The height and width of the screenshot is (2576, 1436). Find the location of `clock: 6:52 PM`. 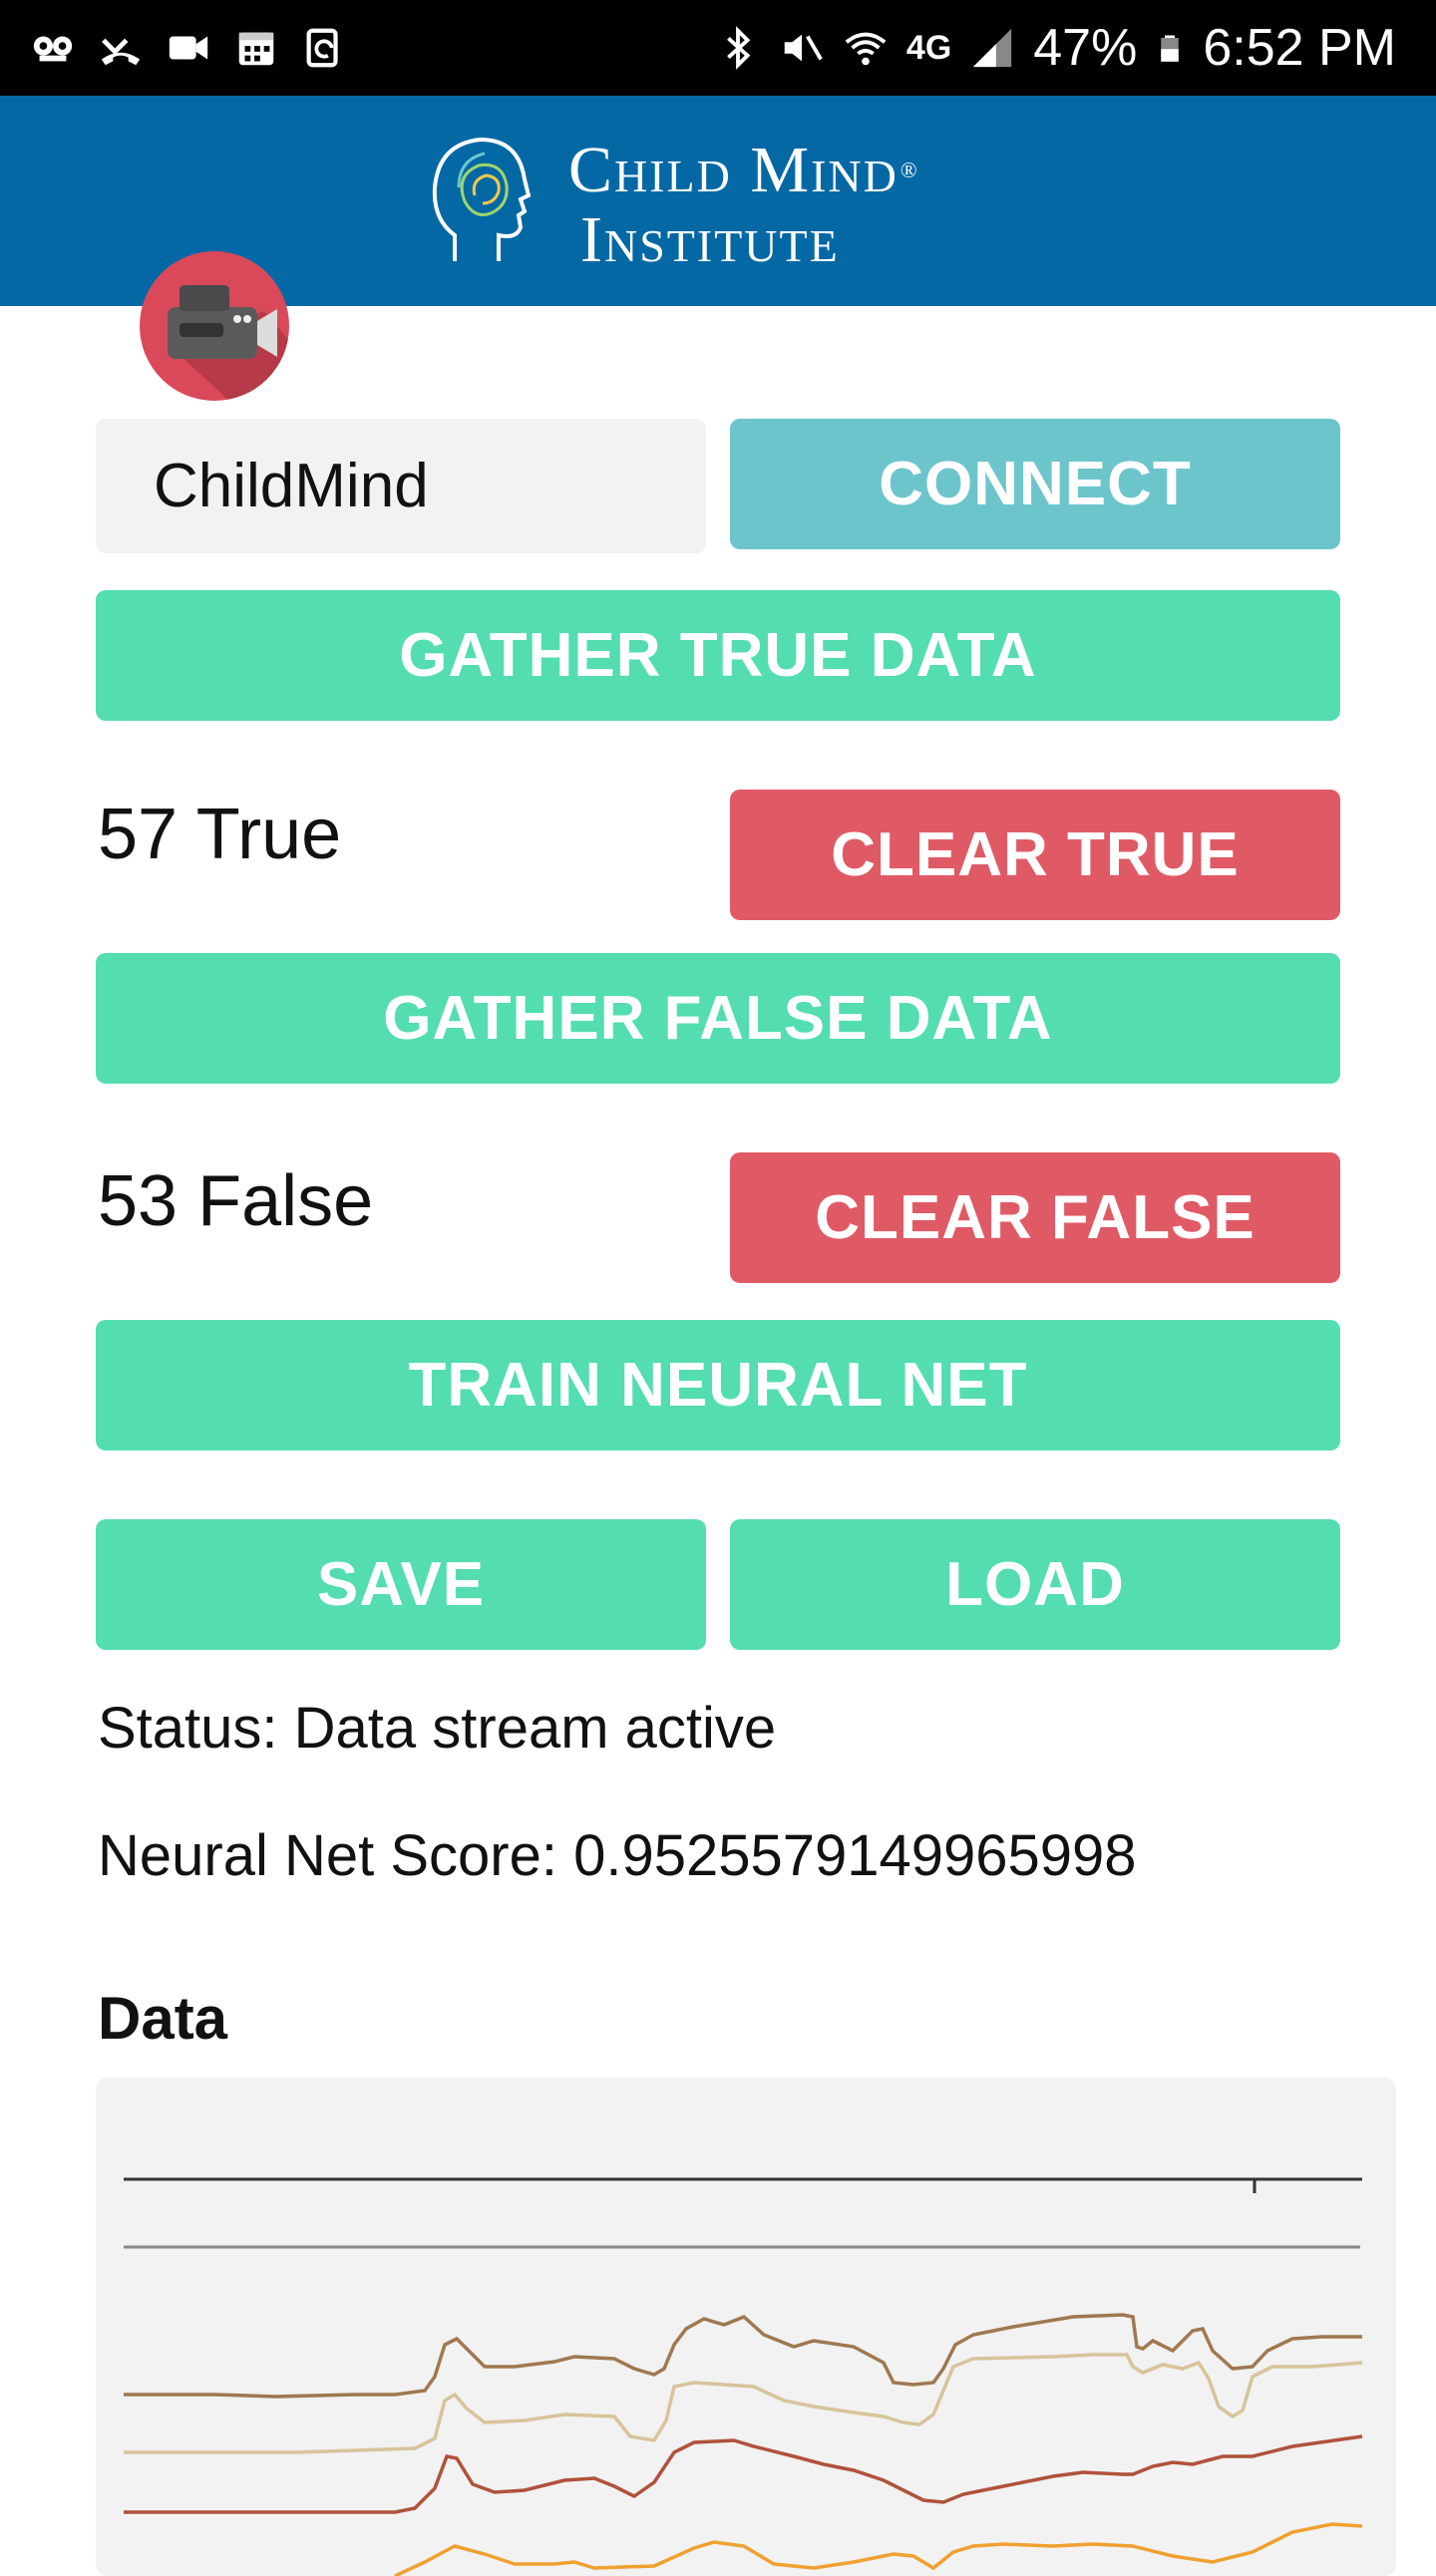

clock: 6:52 PM is located at coordinates (1299, 48).